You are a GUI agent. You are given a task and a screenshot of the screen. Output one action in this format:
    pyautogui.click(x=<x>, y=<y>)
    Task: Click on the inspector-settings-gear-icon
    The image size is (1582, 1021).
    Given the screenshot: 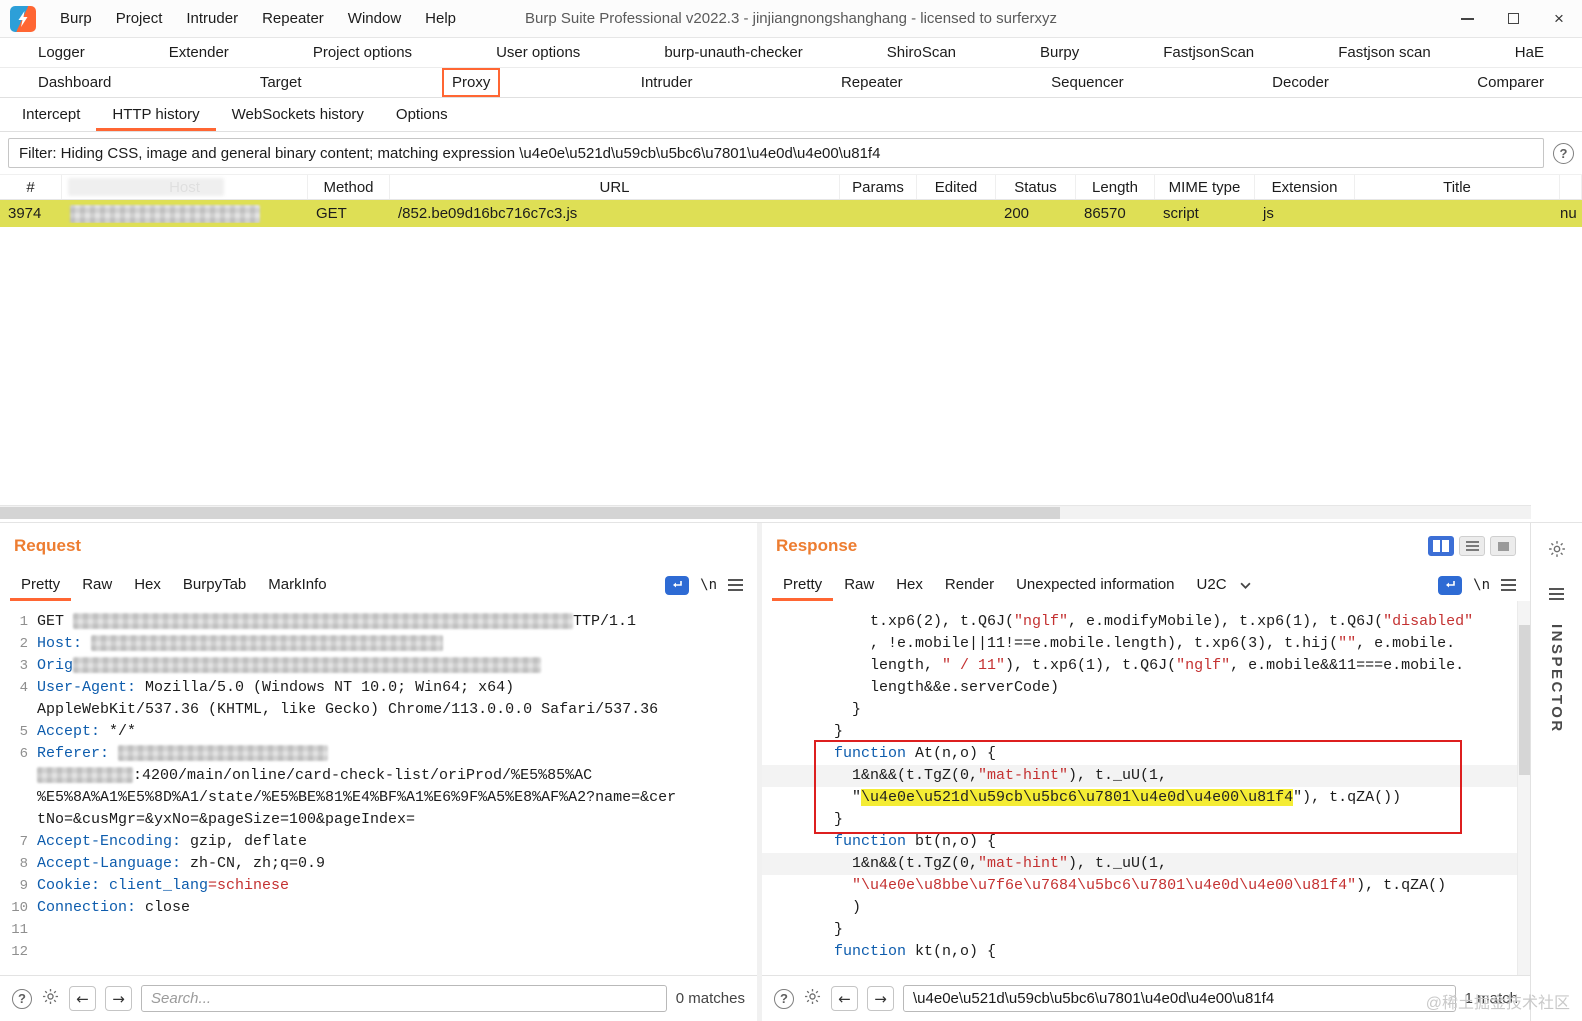 What is the action you would take?
    pyautogui.click(x=1557, y=551)
    